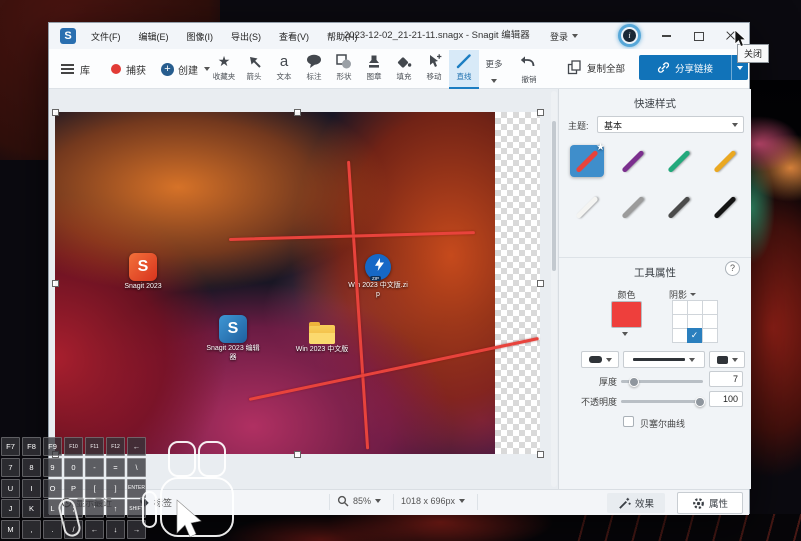 The height and width of the screenshot is (541, 801). What do you see at coordinates (694, 335) in the screenshot?
I see `shadow-option-7: ✓` at bounding box center [694, 335].